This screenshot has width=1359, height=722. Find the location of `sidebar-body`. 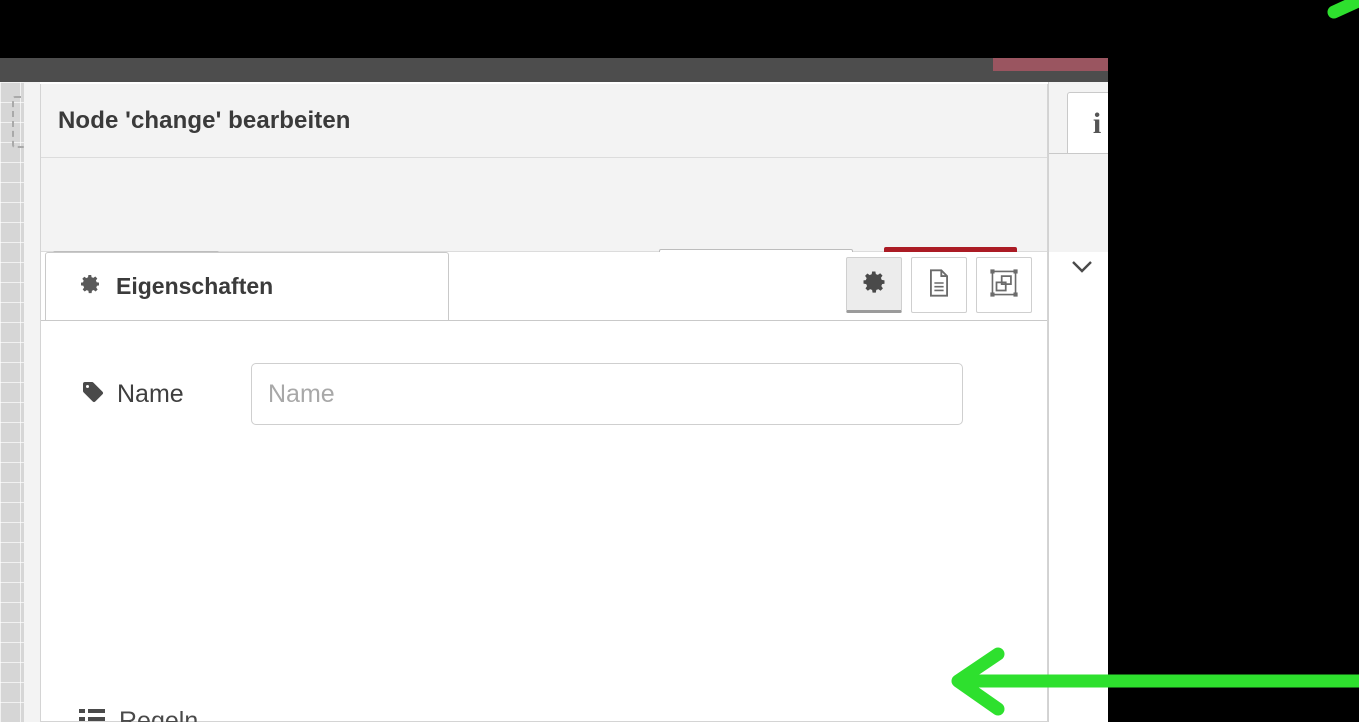

sidebar-body is located at coordinates (1078, 487).